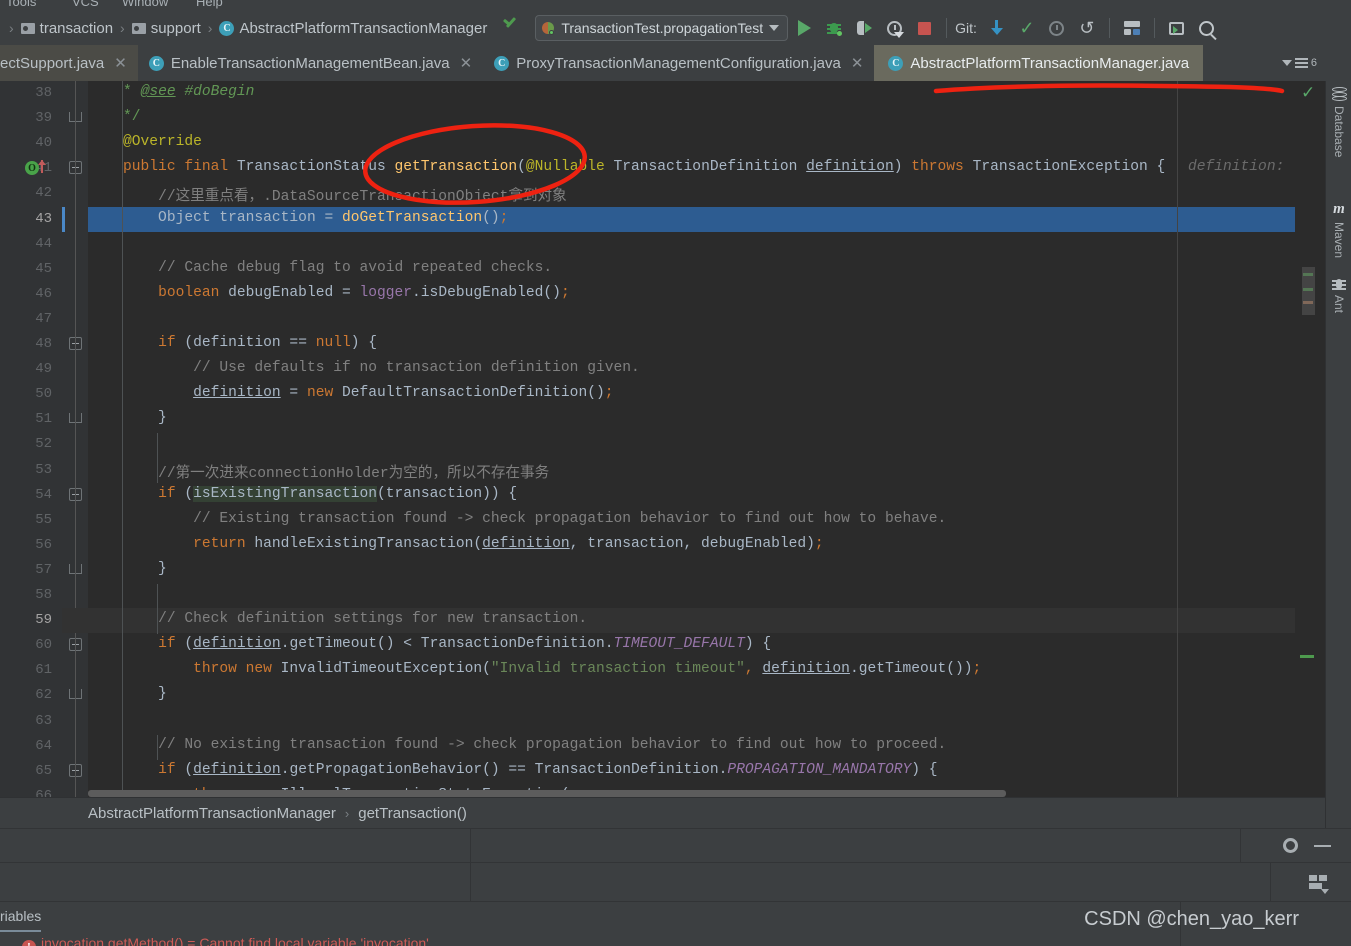 The image size is (1351, 946). I want to click on navigate-up-icon, so click(511, 28).